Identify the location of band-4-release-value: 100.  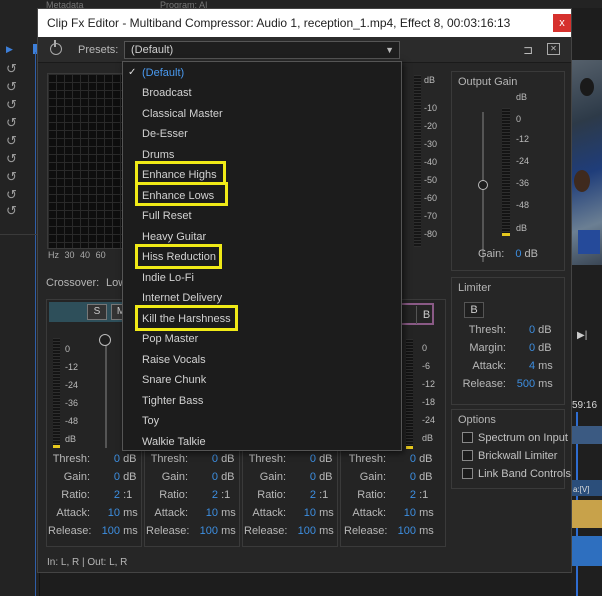
(401, 531).